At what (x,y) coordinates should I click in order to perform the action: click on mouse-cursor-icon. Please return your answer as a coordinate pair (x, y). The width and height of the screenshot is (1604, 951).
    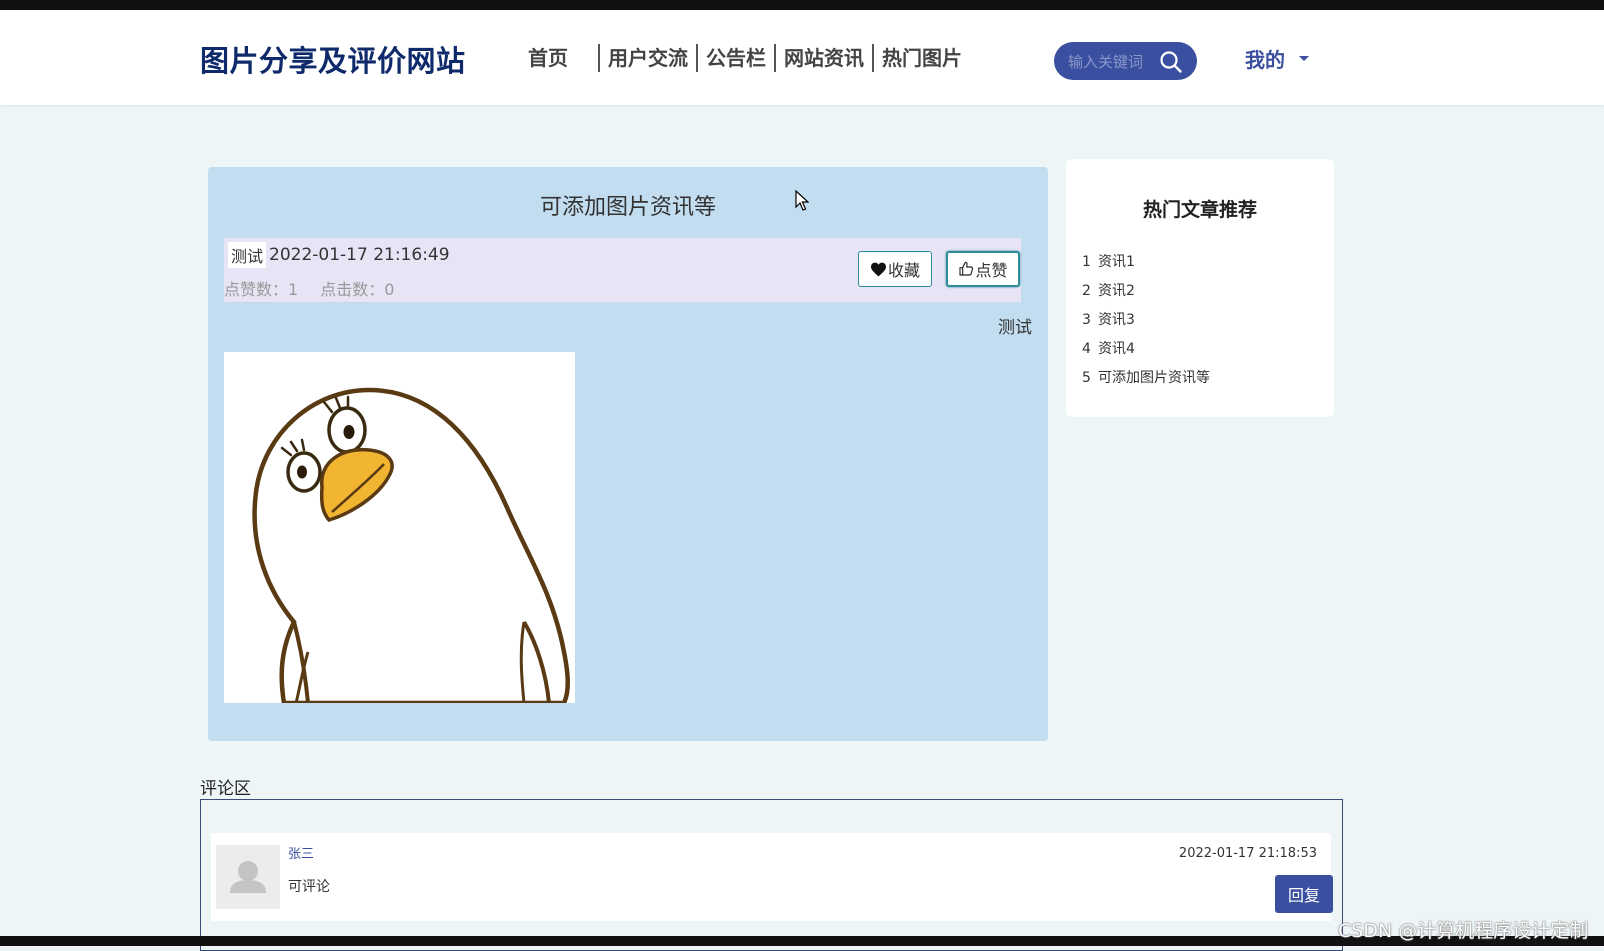
    Looking at the image, I should click on (802, 200).